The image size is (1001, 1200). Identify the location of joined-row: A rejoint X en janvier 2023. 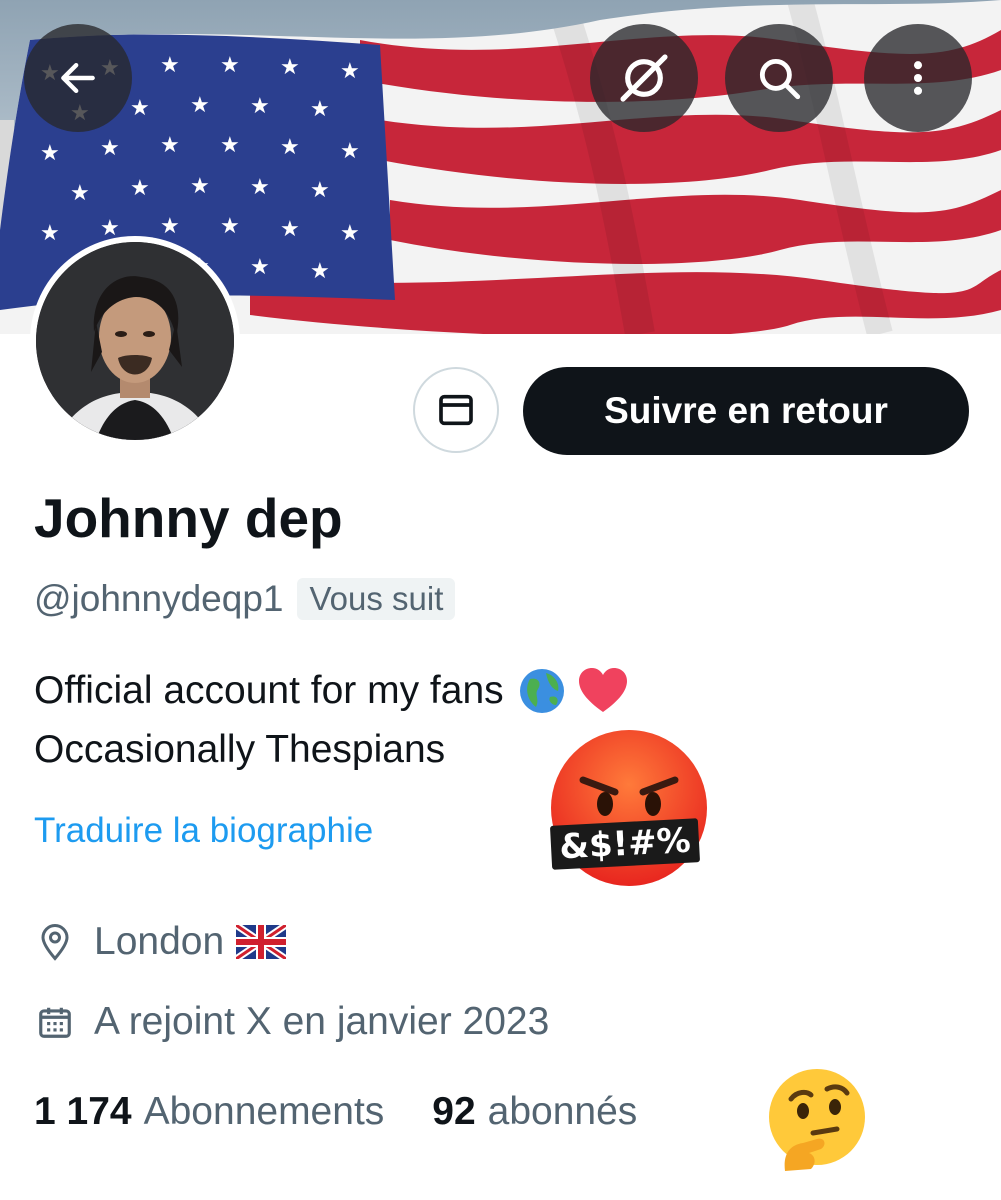
(291, 1022).